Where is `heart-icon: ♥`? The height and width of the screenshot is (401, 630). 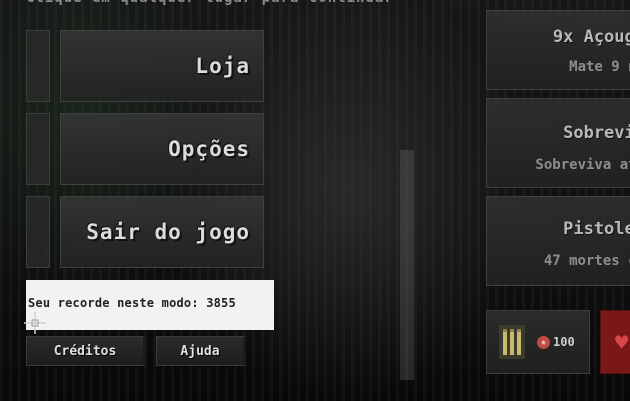 heart-icon: ♥ is located at coordinates (622, 343).